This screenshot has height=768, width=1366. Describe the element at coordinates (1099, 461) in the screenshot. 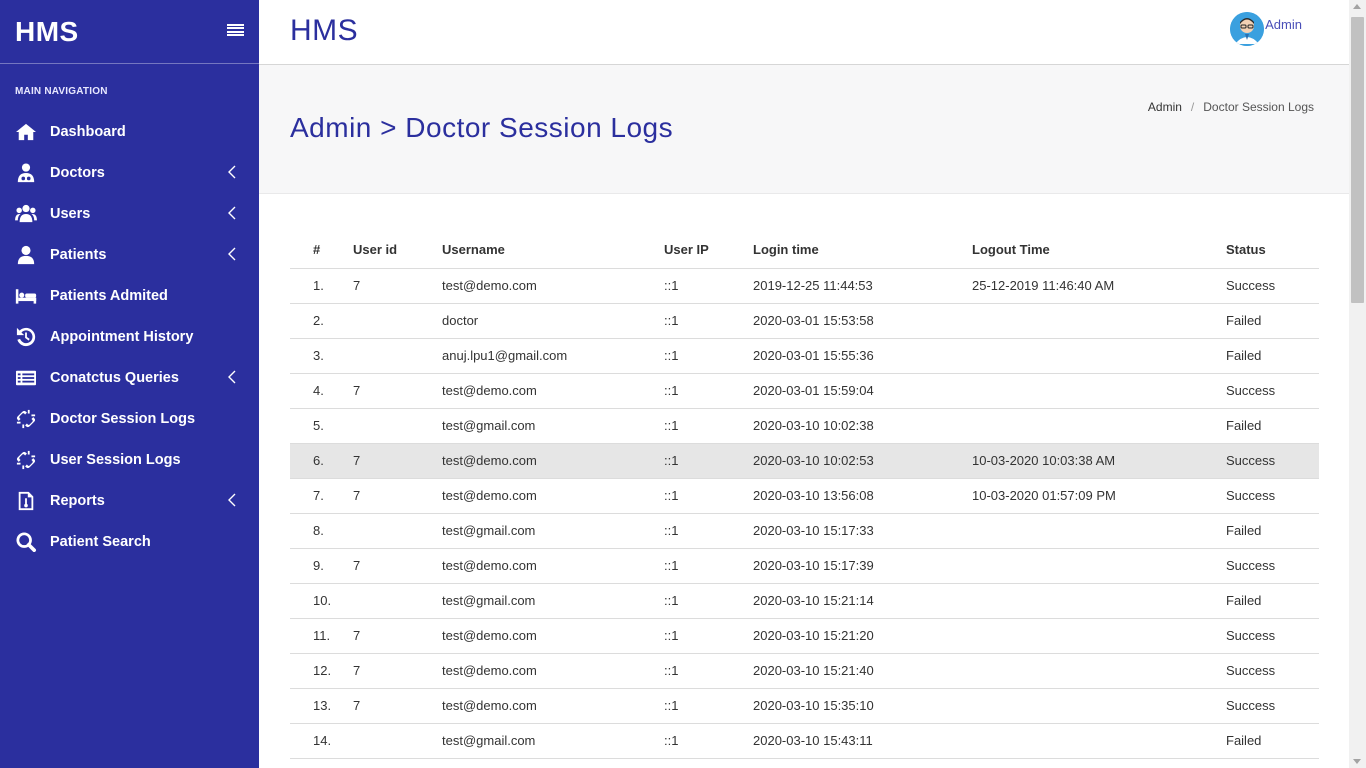

I see `cell-logout-time: 10-03-2020 10:03:38 AM` at that location.